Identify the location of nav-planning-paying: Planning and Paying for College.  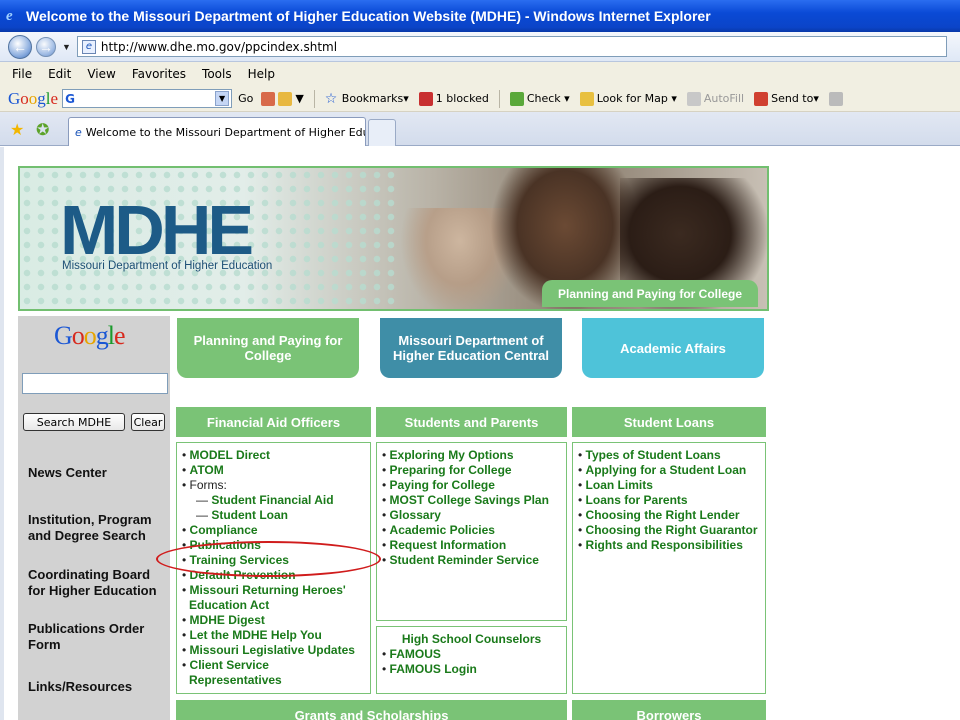
(268, 348).